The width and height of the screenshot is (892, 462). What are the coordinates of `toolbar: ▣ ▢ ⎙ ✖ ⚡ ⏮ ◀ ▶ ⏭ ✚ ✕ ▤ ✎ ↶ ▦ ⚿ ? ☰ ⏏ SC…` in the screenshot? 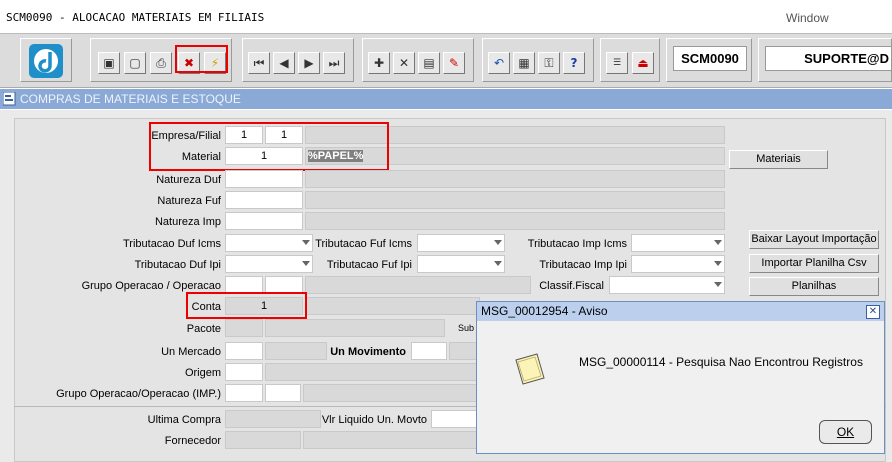 It's located at (446, 60).